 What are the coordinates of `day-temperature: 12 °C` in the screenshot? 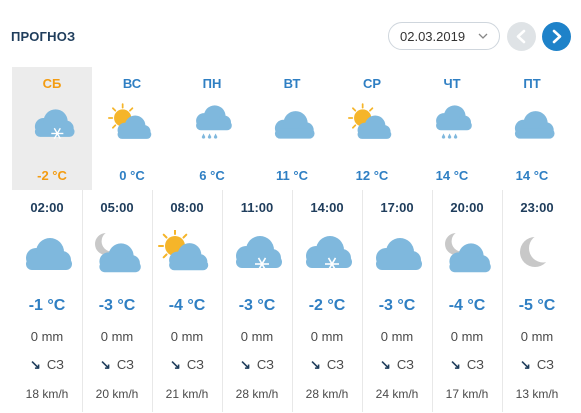 It's located at (372, 175).